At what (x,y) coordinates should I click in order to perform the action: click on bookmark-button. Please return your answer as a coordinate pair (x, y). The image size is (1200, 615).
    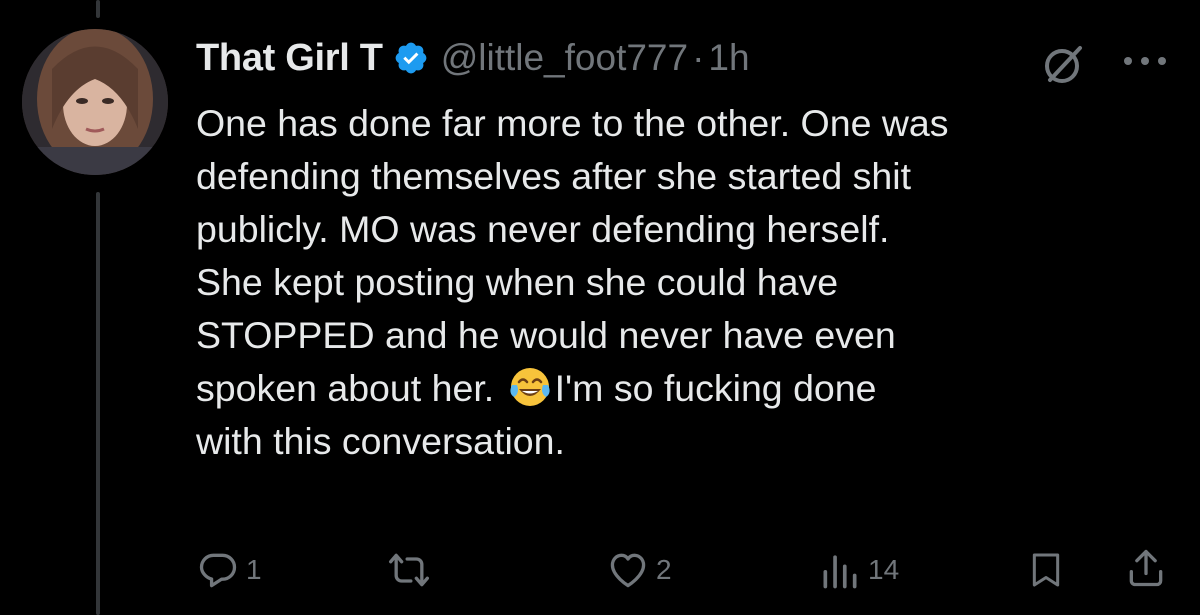
    Looking at the image, I should click on (1046, 570).